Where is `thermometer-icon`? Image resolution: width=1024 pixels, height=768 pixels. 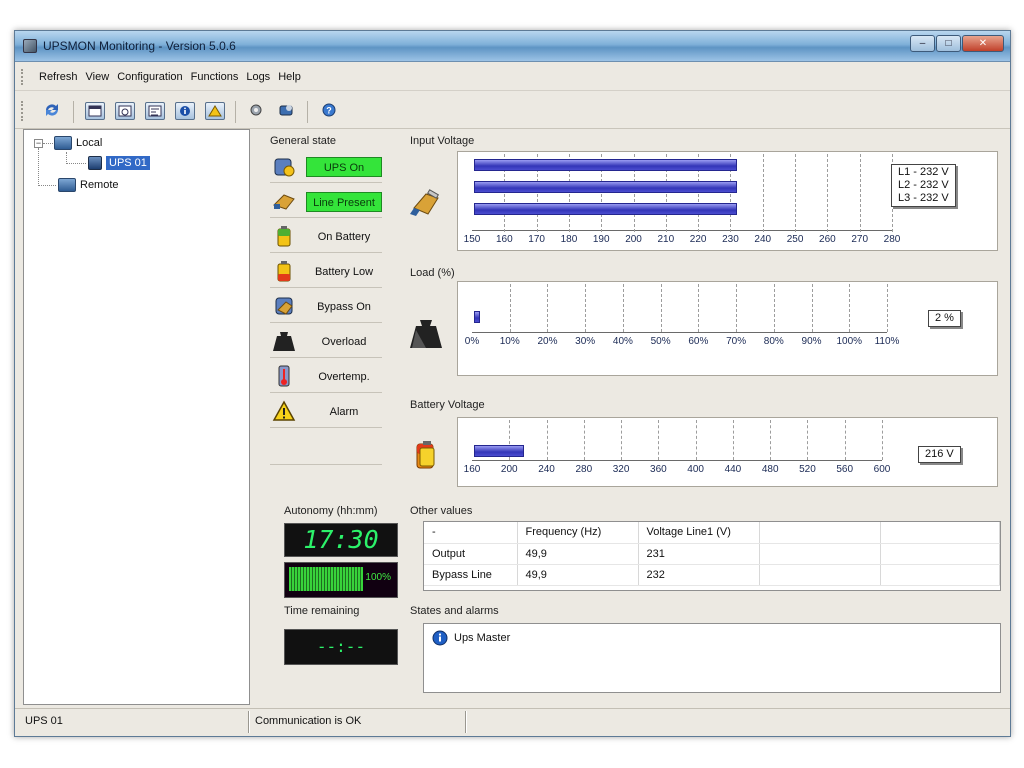 thermometer-icon is located at coordinates (284, 376).